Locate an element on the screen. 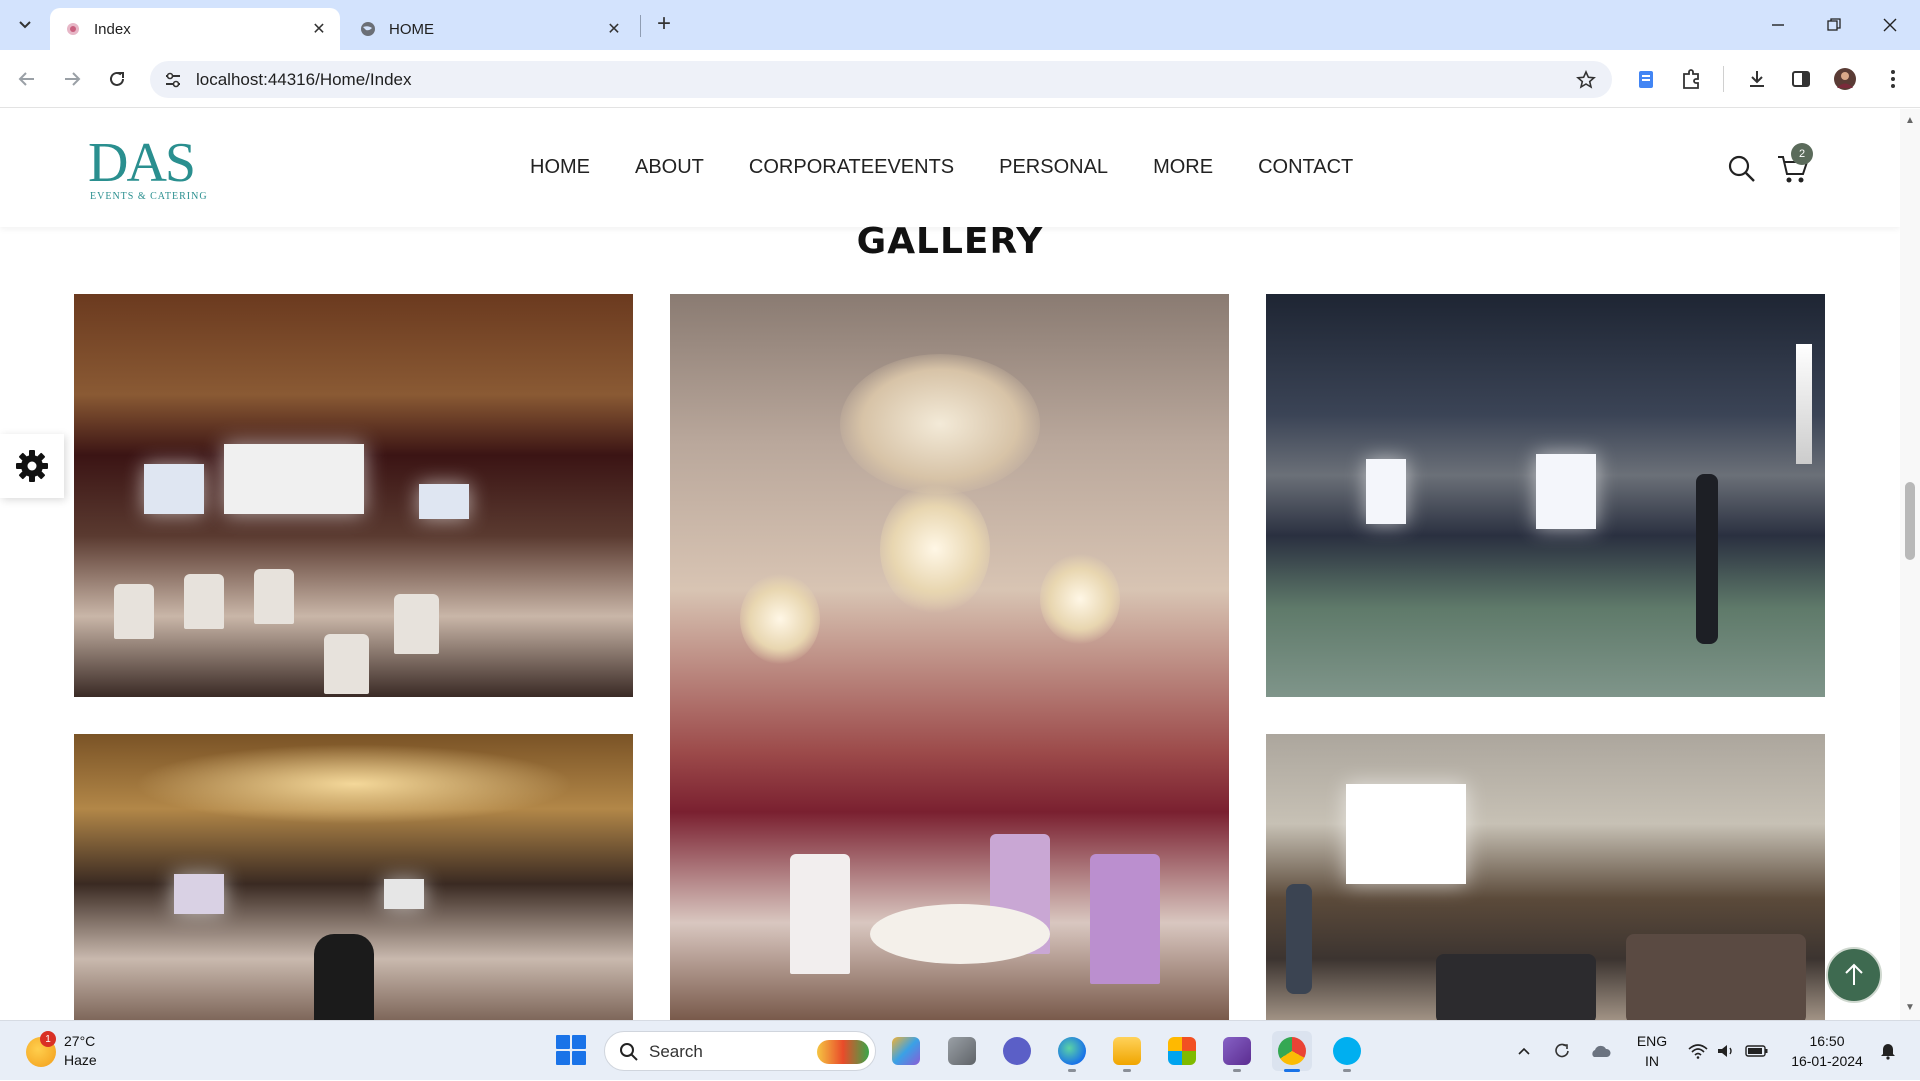 This screenshot has width=1920, height=1081. download-icon is located at coordinates (1757, 79).